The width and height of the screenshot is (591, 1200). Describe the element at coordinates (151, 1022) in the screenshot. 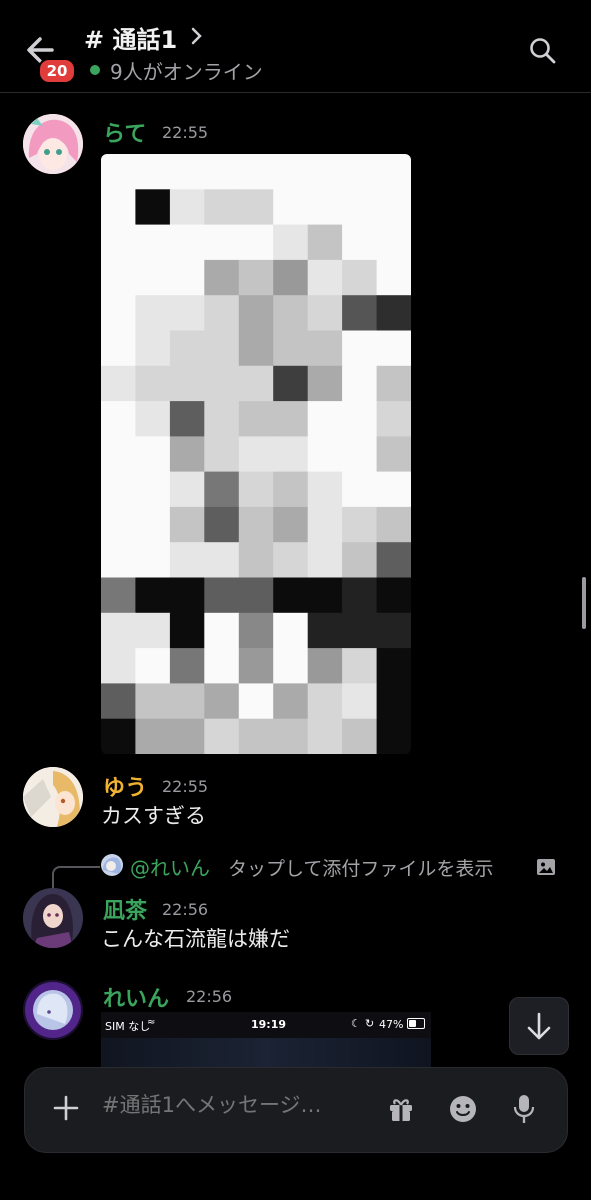

I see `wifi-icon: ≈` at that location.